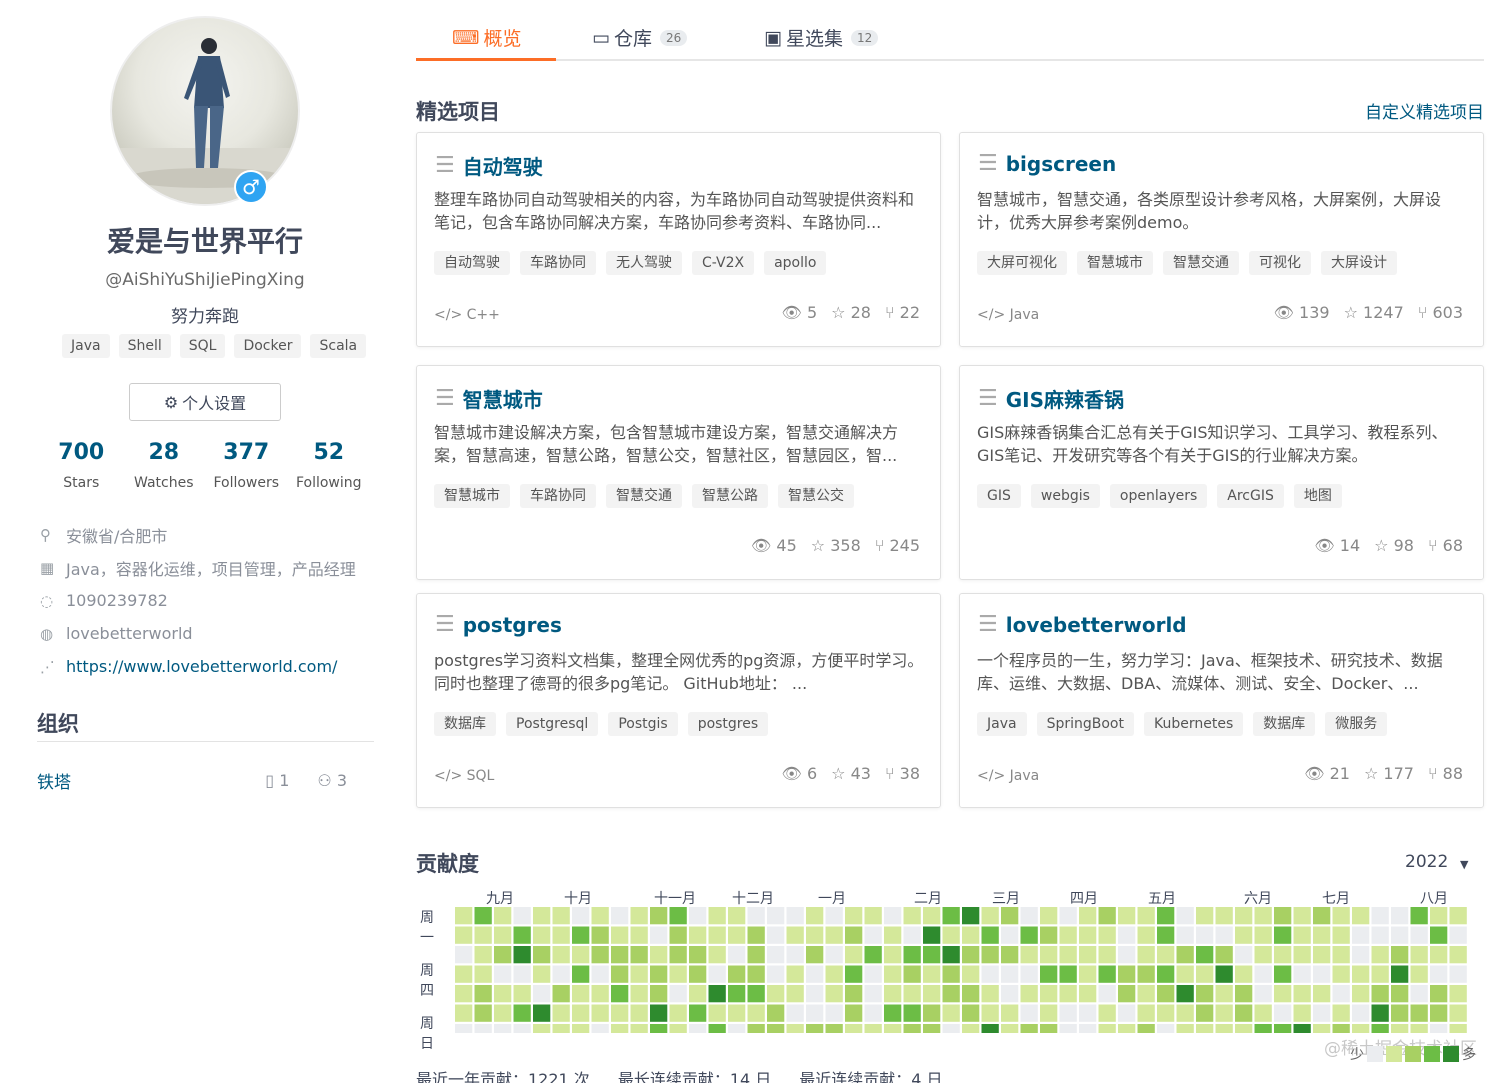 This screenshot has height=1083, width=1512. What do you see at coordinates (1085, 724) in the screenshot?
I see `project-tag: SpringBoot` at bounding box center [1085, 724].